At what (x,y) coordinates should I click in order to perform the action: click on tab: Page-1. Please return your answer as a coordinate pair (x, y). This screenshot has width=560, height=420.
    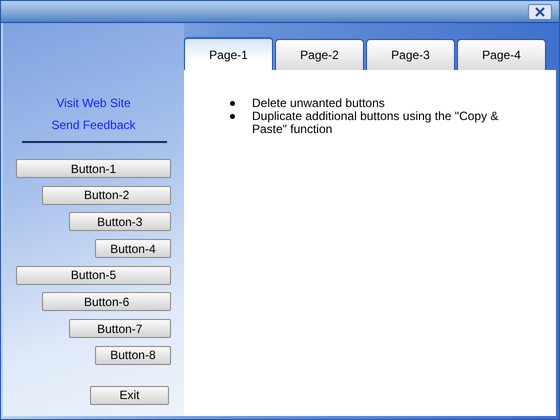
    Looking at the image, I should click on (228, 53).